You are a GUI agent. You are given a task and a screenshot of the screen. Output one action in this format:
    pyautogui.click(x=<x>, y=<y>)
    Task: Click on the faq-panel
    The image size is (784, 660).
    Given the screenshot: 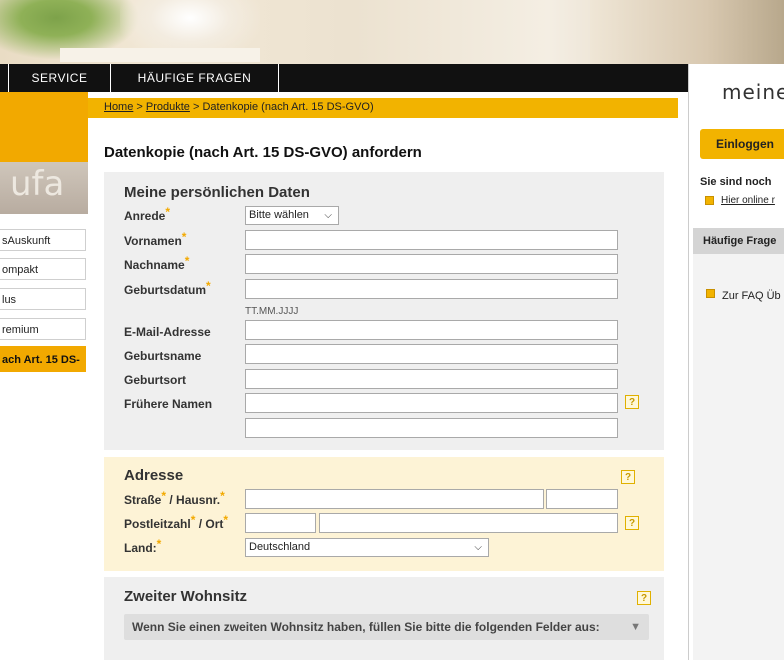 What is the action you would take?
    pyautogui.click(x=738, y=457)
    